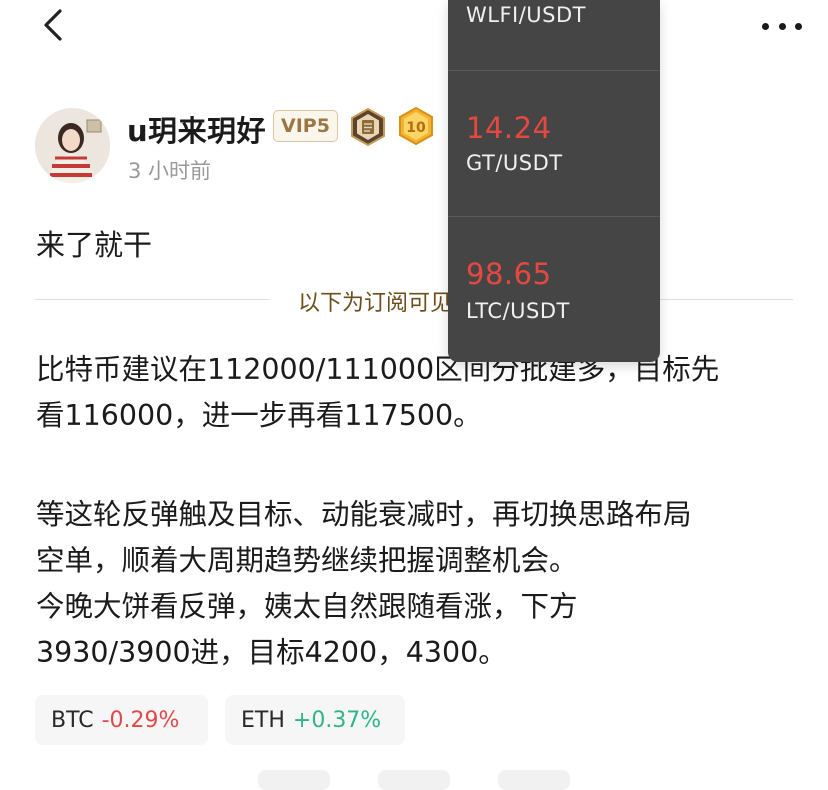 This screenshot has width=828, height=790. Describe the element at coordinates (305, 126) in the screenshot. I see `vip-badge: VIP5` at that location.